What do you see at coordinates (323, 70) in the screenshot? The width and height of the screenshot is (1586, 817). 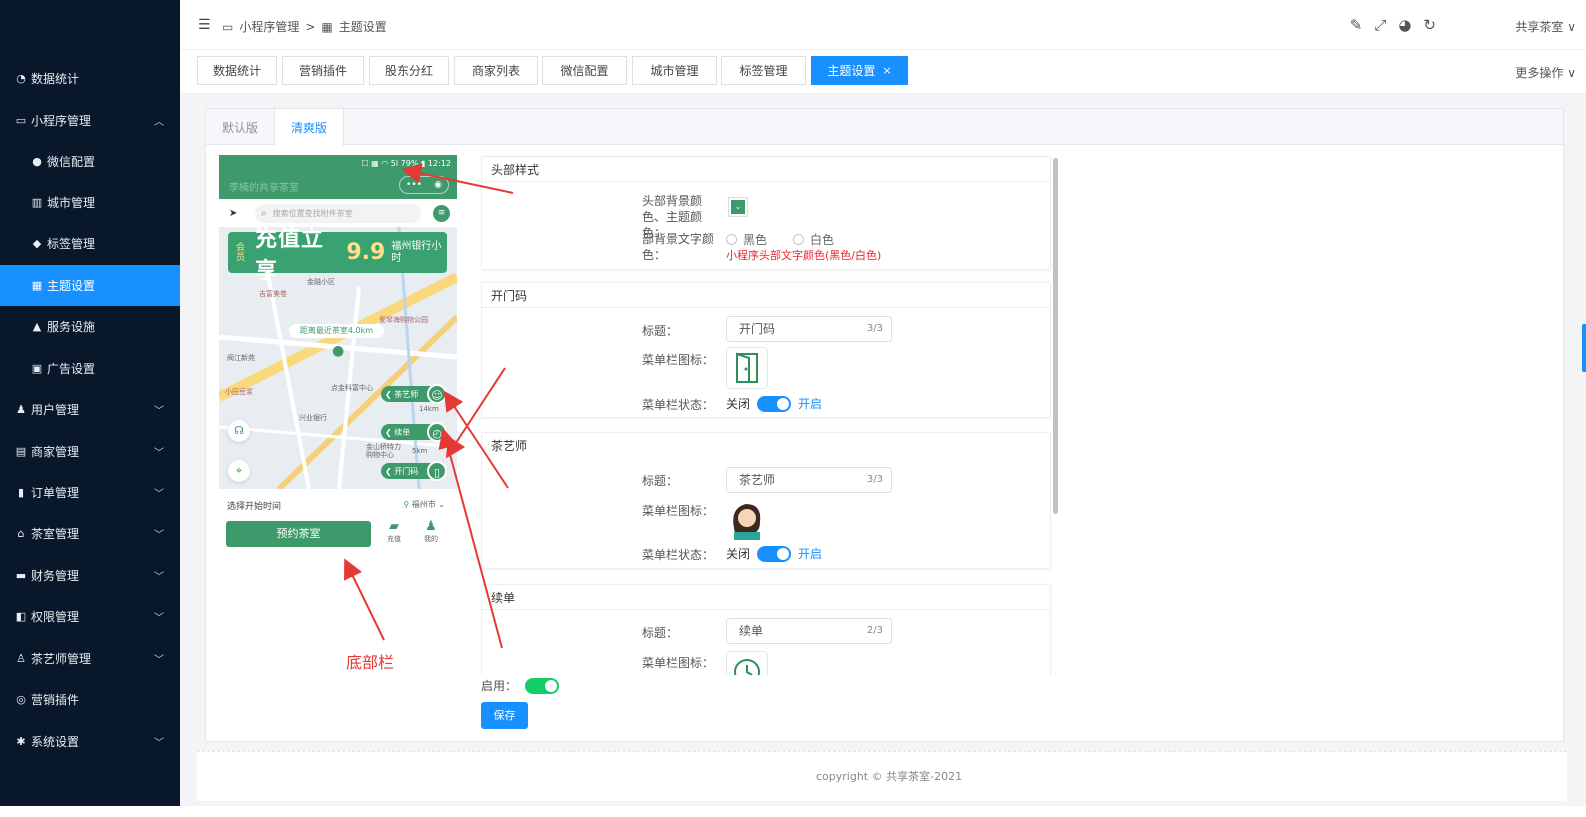 I see `tab-marketing: 营销插件` at bounding box center [323, 70].